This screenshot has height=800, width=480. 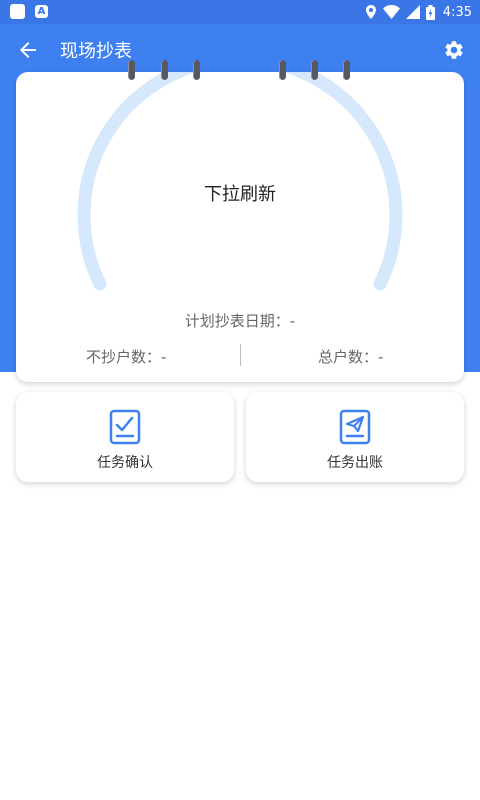 What do you see at coordinates (355, 427) in the screenshot?
I see `task-send-icon` at bounding box center [355, 427].